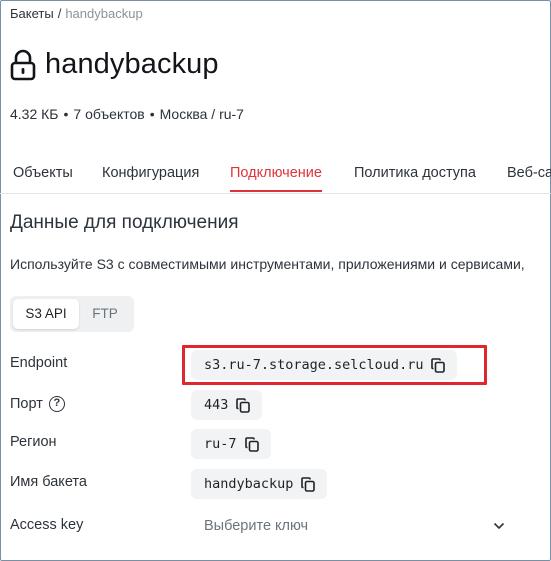 Image resolution: width=551 pixels, height=561 pixels. Describe the element at coordinates (43, 173) in the screenshot. I see `tab-objects: Объекты` at that location.